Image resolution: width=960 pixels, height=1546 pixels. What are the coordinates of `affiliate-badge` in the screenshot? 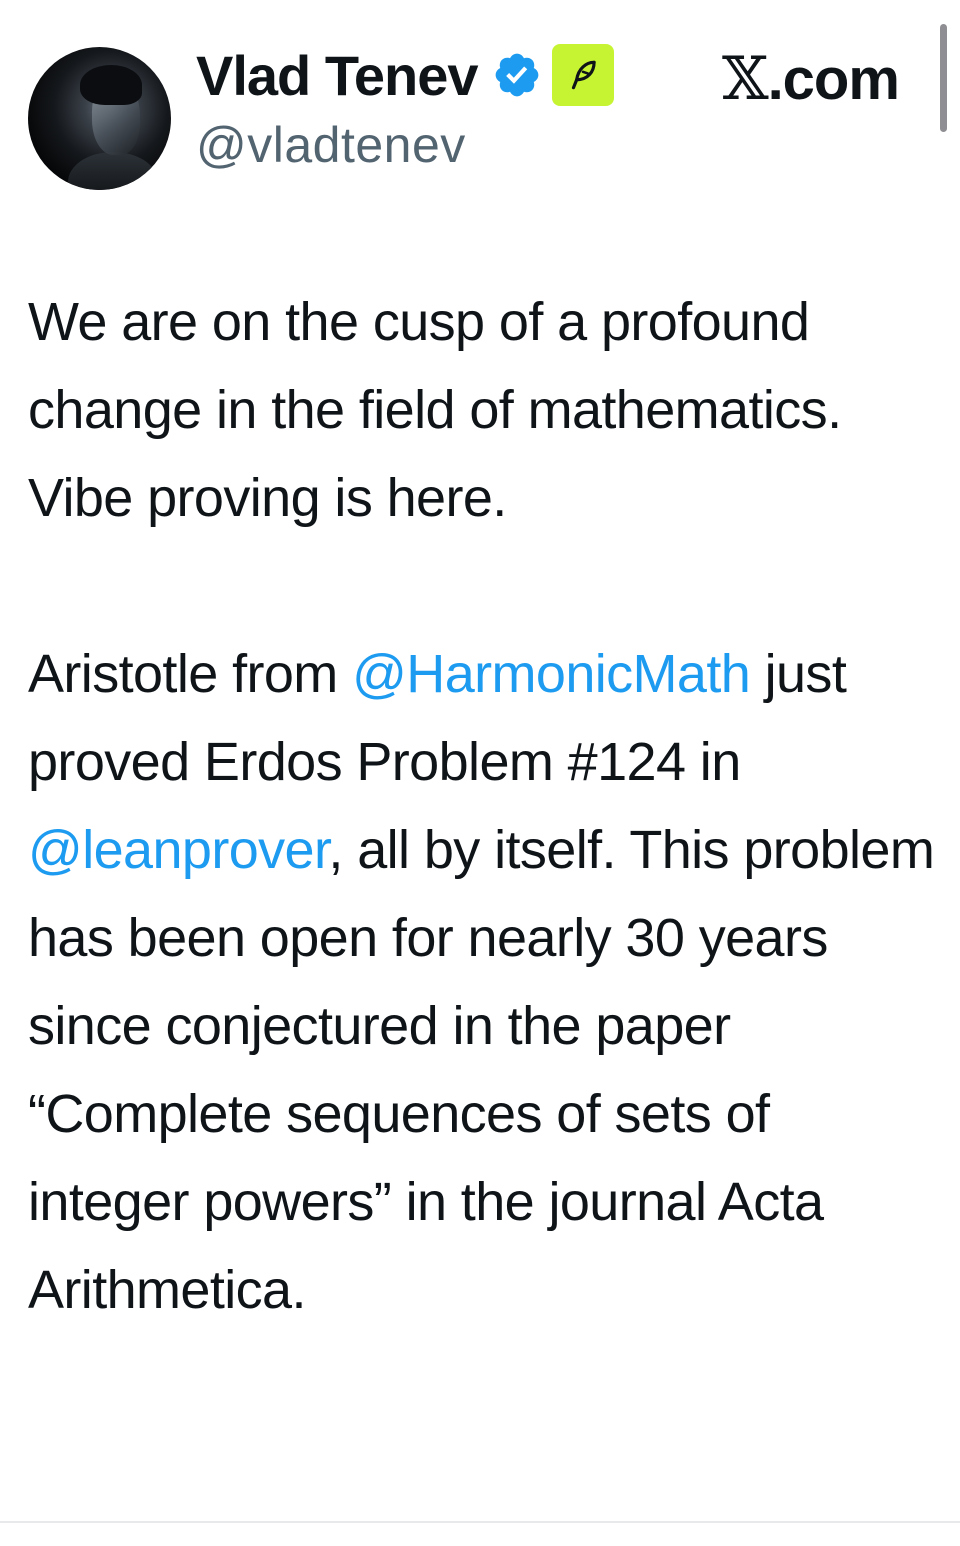 It's located at (582, 75).